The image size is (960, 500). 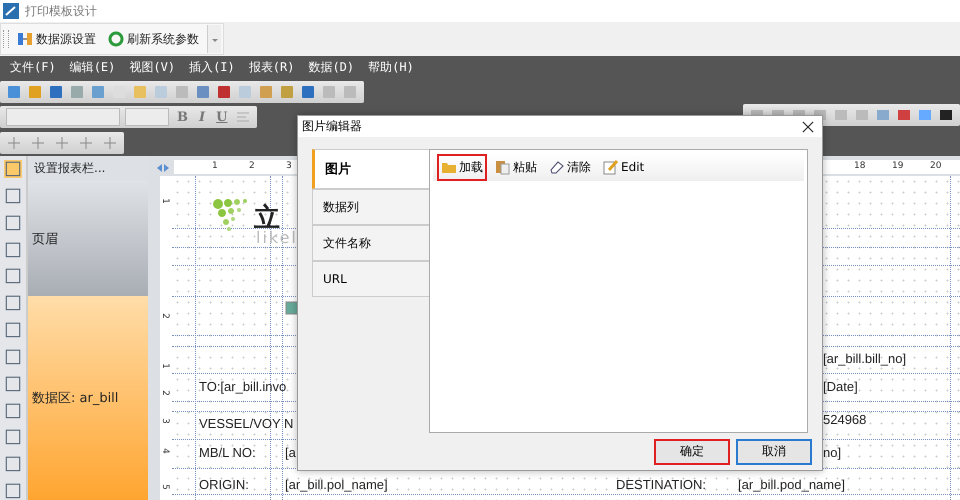 I want to click on report-band: 数据区: ar_bill, so click(x=88, y=398).